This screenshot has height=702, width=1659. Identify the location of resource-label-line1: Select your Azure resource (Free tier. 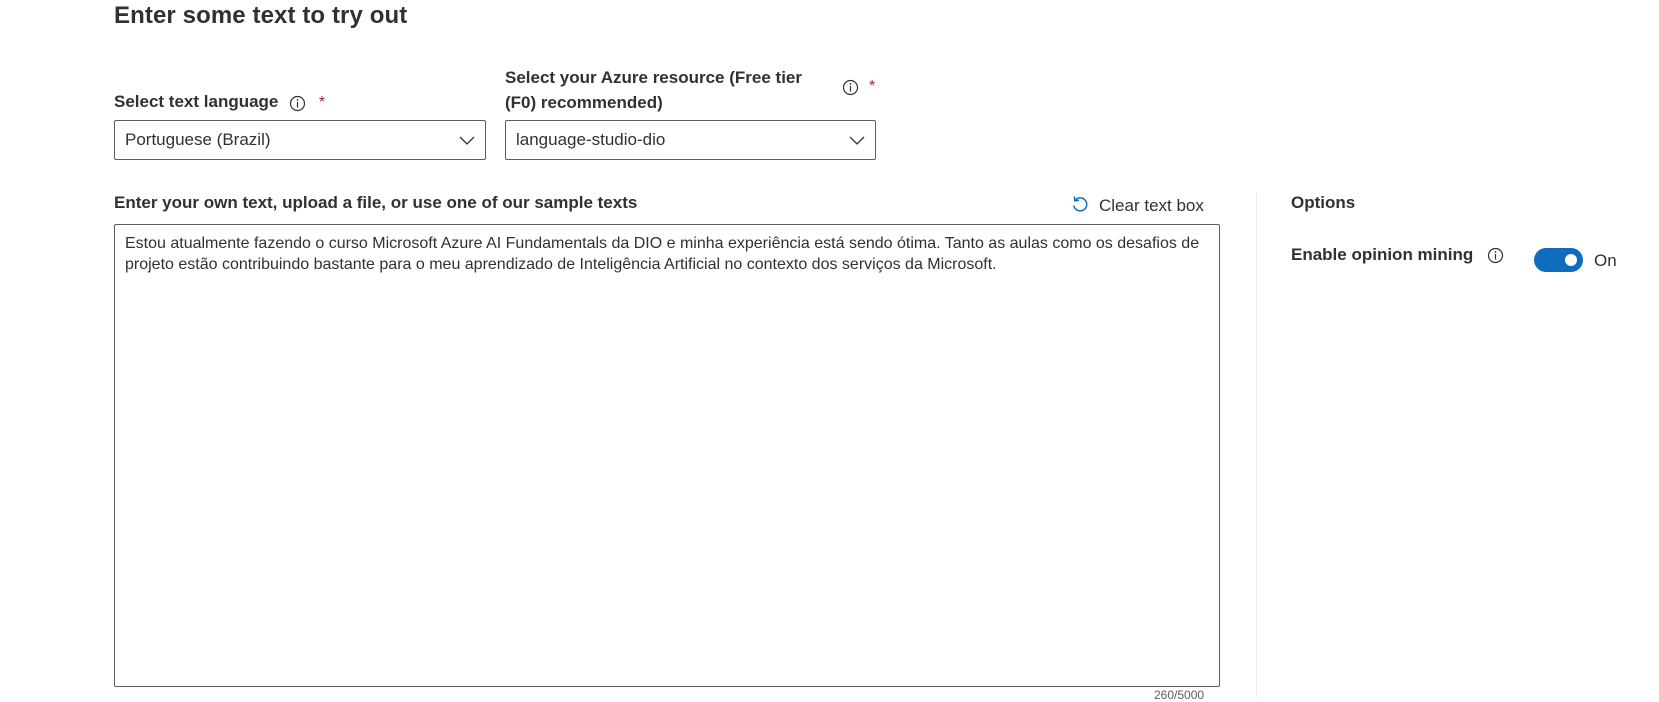
(653, 77).